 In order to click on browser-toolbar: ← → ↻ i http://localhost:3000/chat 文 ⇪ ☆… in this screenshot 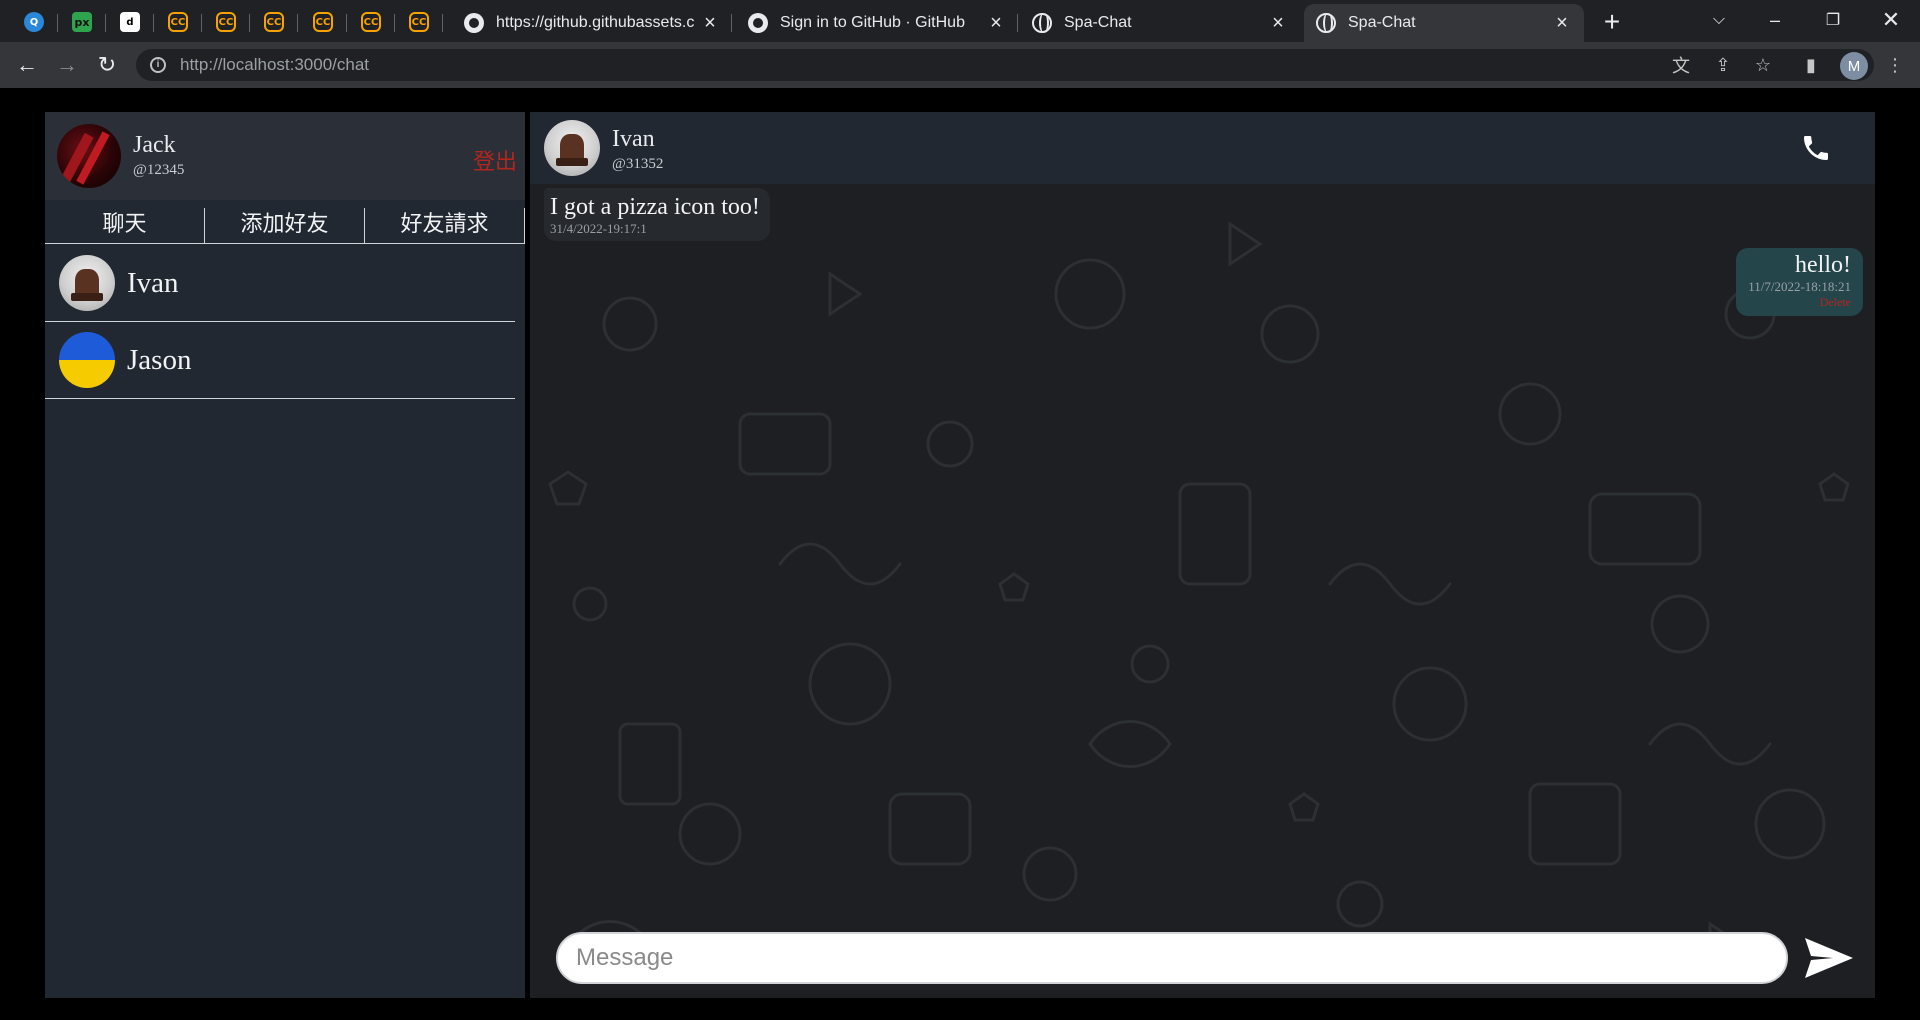, I will do `click(960, 65)`.